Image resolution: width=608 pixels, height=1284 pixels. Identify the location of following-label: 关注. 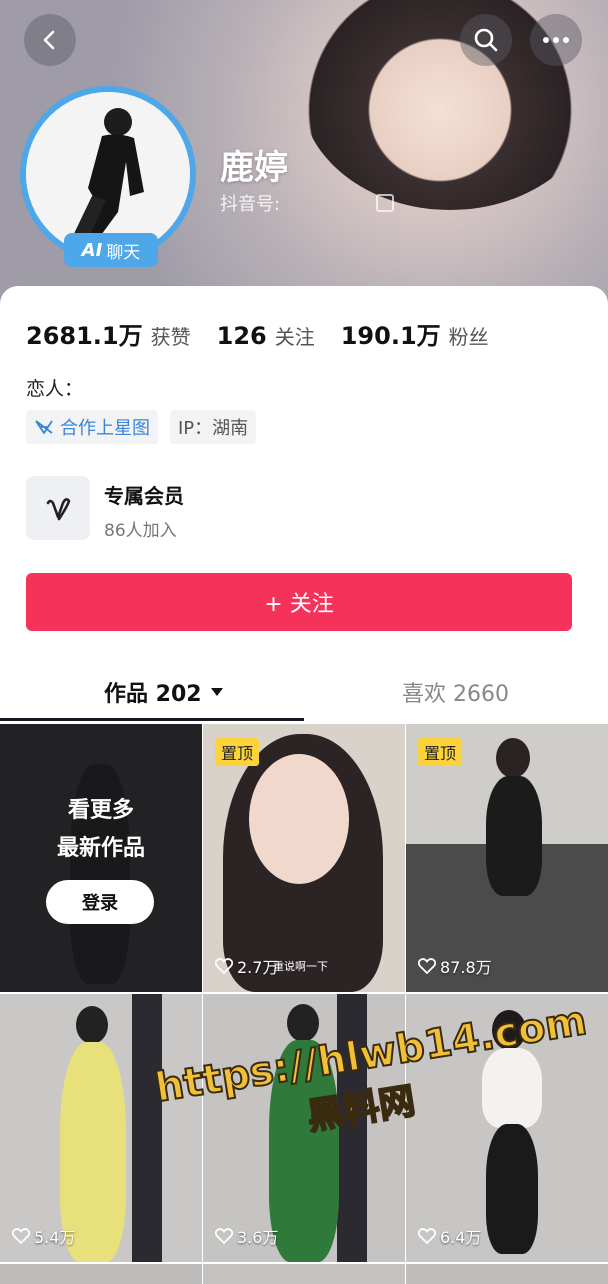
(294, 337).